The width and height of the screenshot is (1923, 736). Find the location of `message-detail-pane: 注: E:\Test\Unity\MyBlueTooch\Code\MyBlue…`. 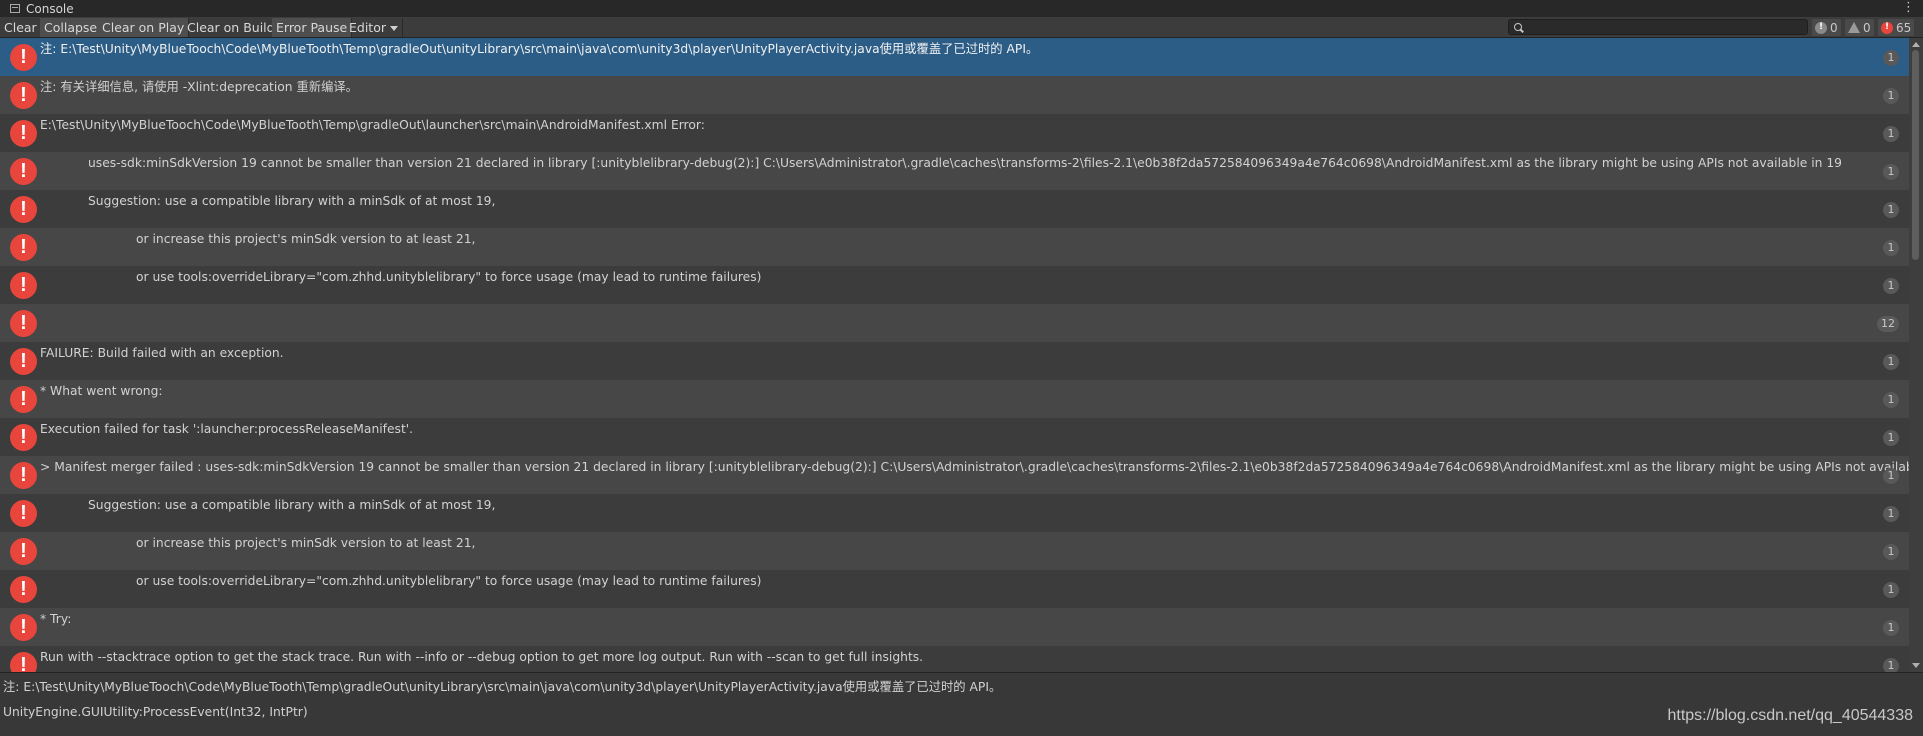

message-detail-pane: 注: E:\Test\Unity\MyBlueTooch\Code\MyBlue… is located at coordinates (961, 704).